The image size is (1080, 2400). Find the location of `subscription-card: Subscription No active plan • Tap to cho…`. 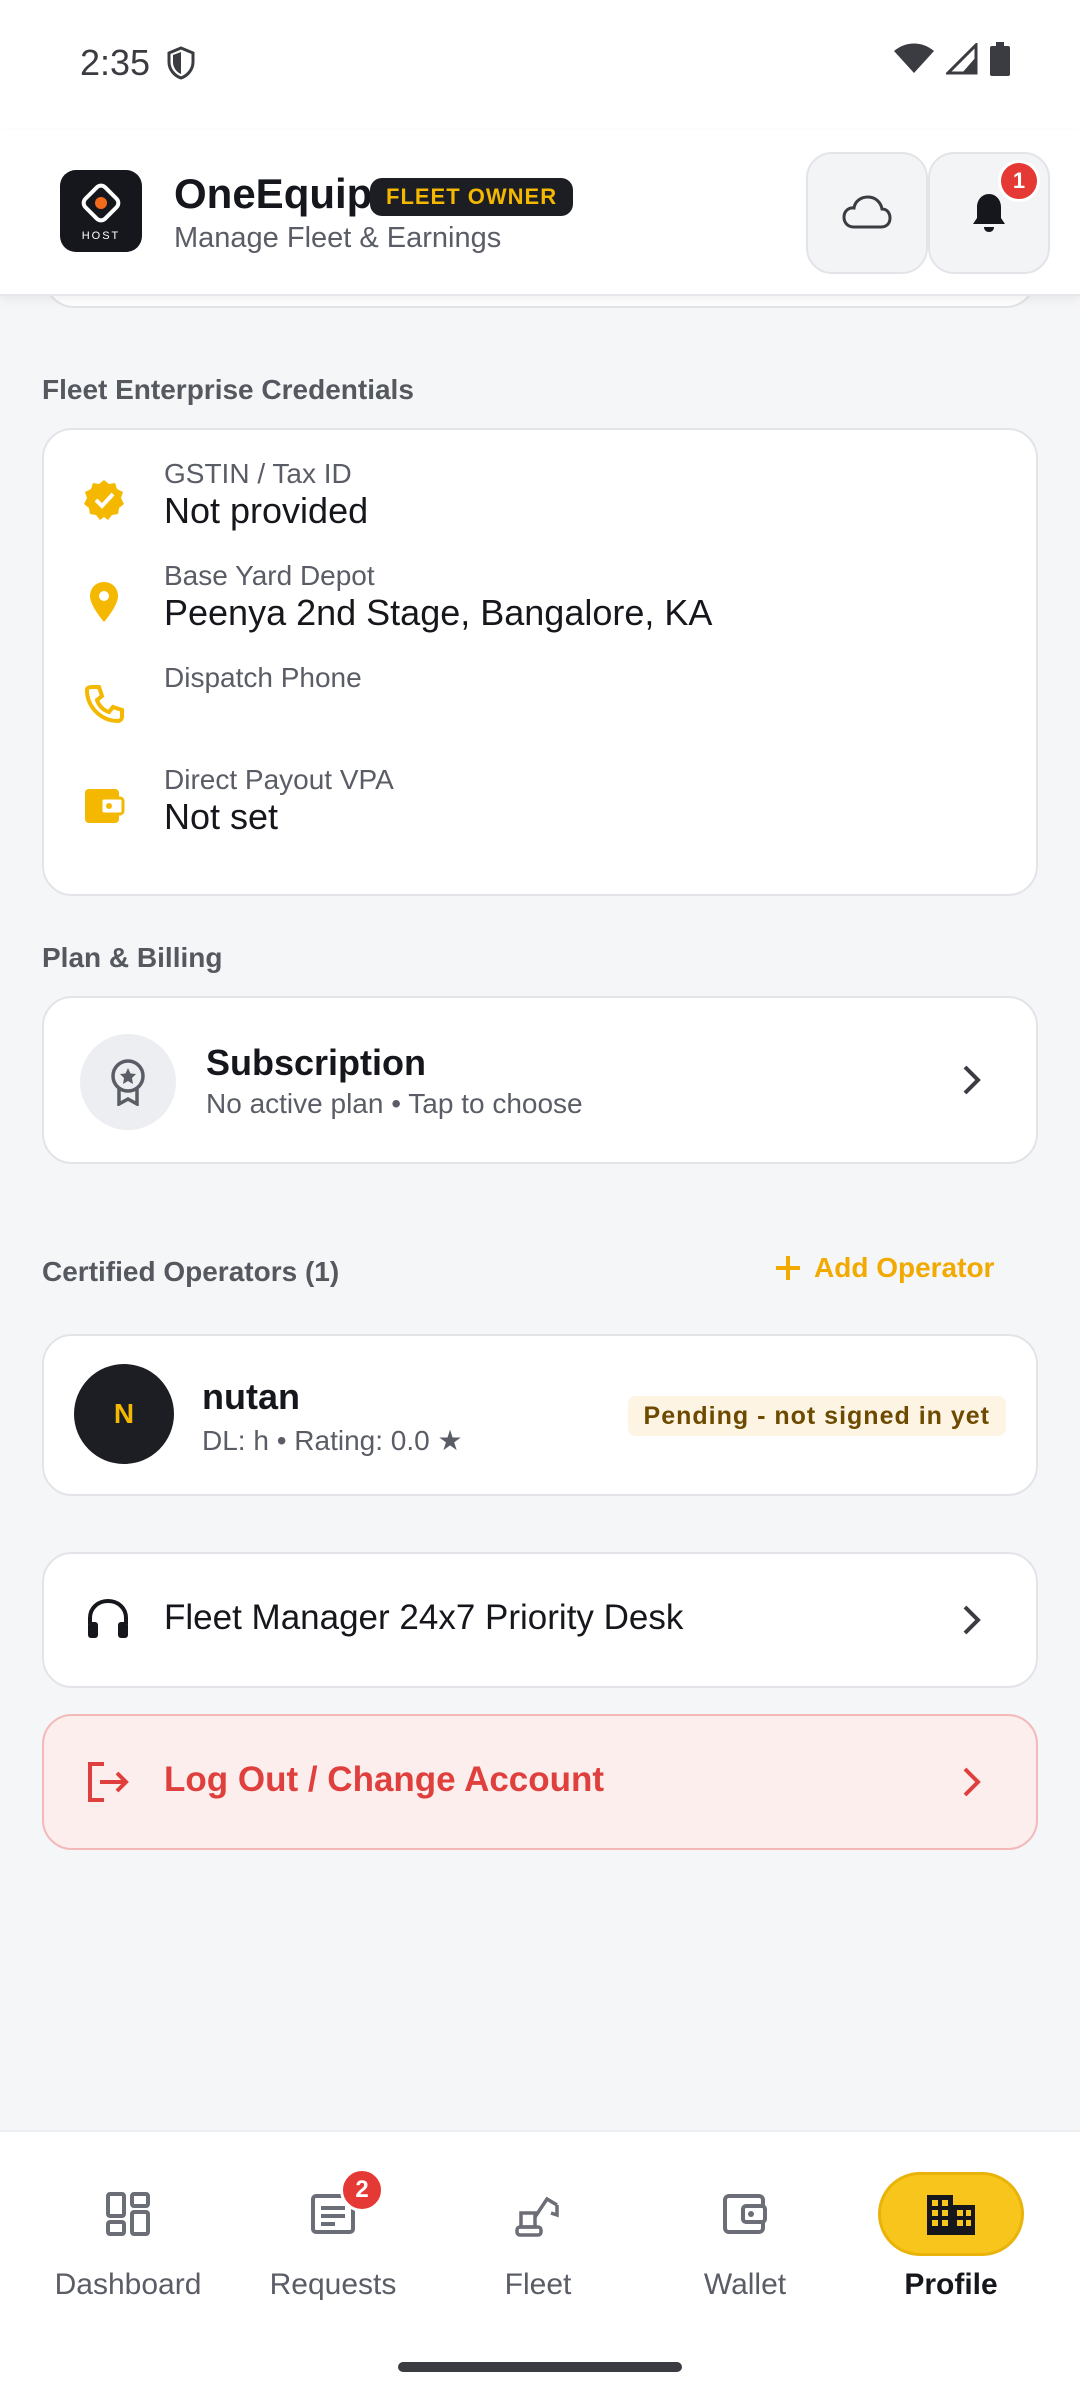

subscription-card: Subscription No active plan • Tap to cho… is located at coordinates (540, 1080).